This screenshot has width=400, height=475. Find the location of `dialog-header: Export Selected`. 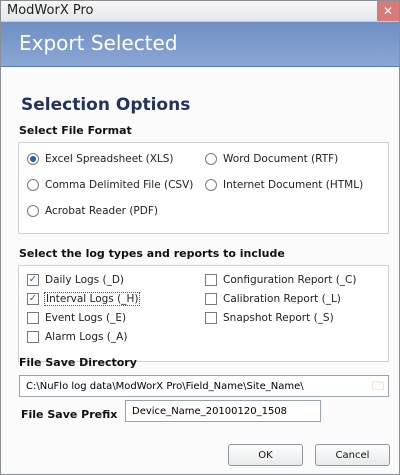

dialog-header: Export Selected is located at coordinates (200, 44).